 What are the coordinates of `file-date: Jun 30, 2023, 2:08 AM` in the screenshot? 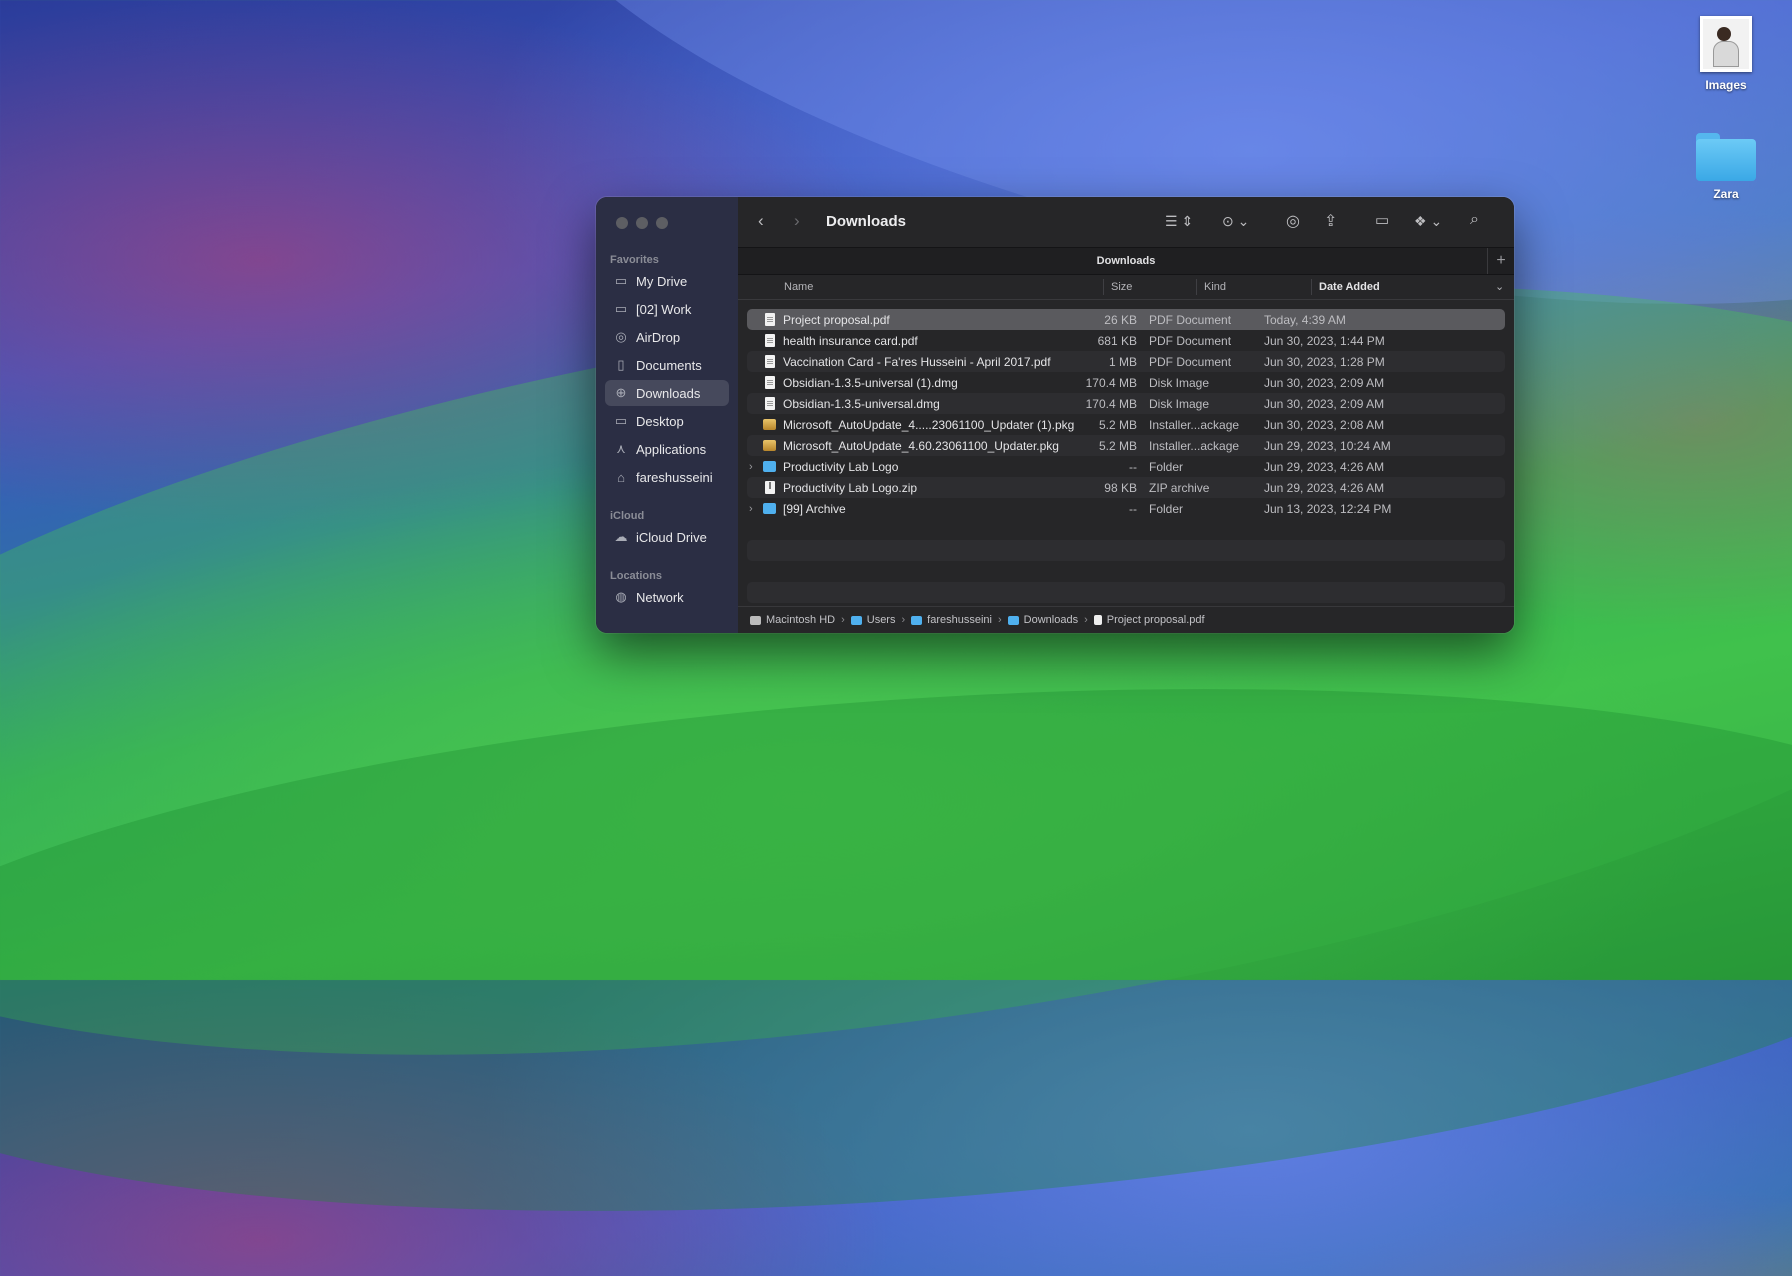 It's located at (1324, 424).